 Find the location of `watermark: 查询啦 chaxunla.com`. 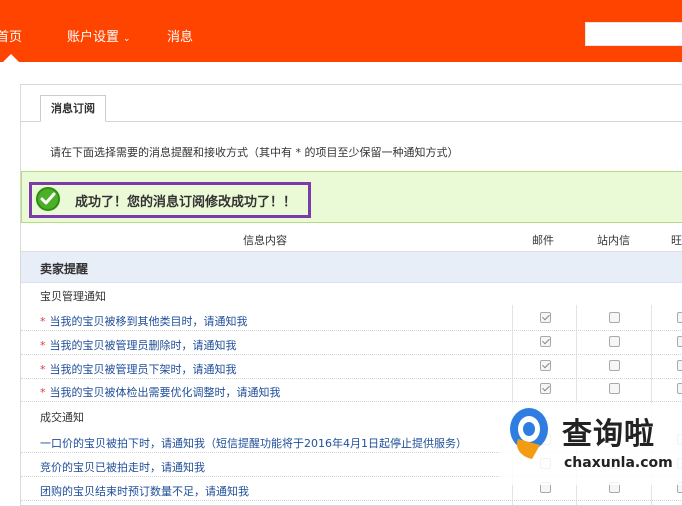

watermark: 查询啦 chaxunla.com is located at coordinates (591, 444).